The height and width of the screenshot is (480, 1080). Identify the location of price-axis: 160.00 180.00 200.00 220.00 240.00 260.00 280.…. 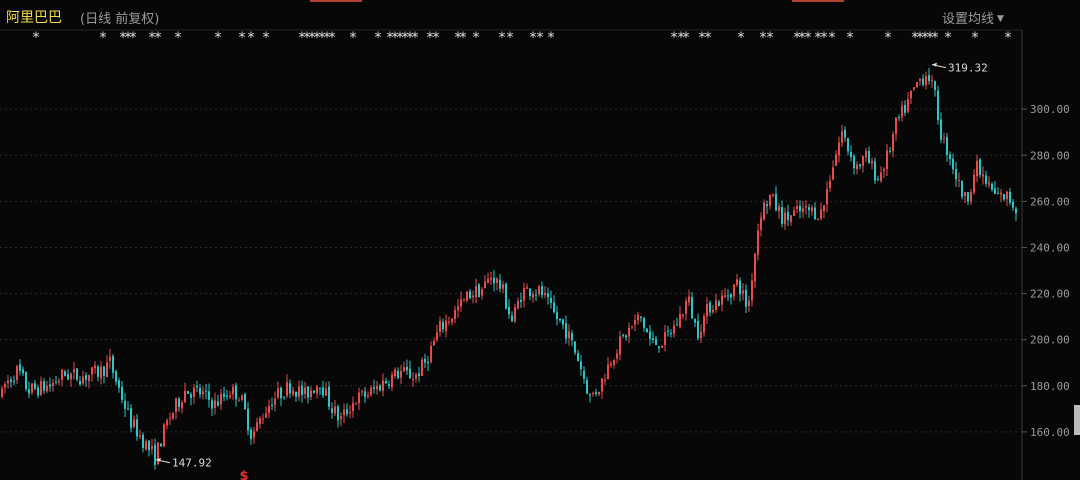
(1046, 271).